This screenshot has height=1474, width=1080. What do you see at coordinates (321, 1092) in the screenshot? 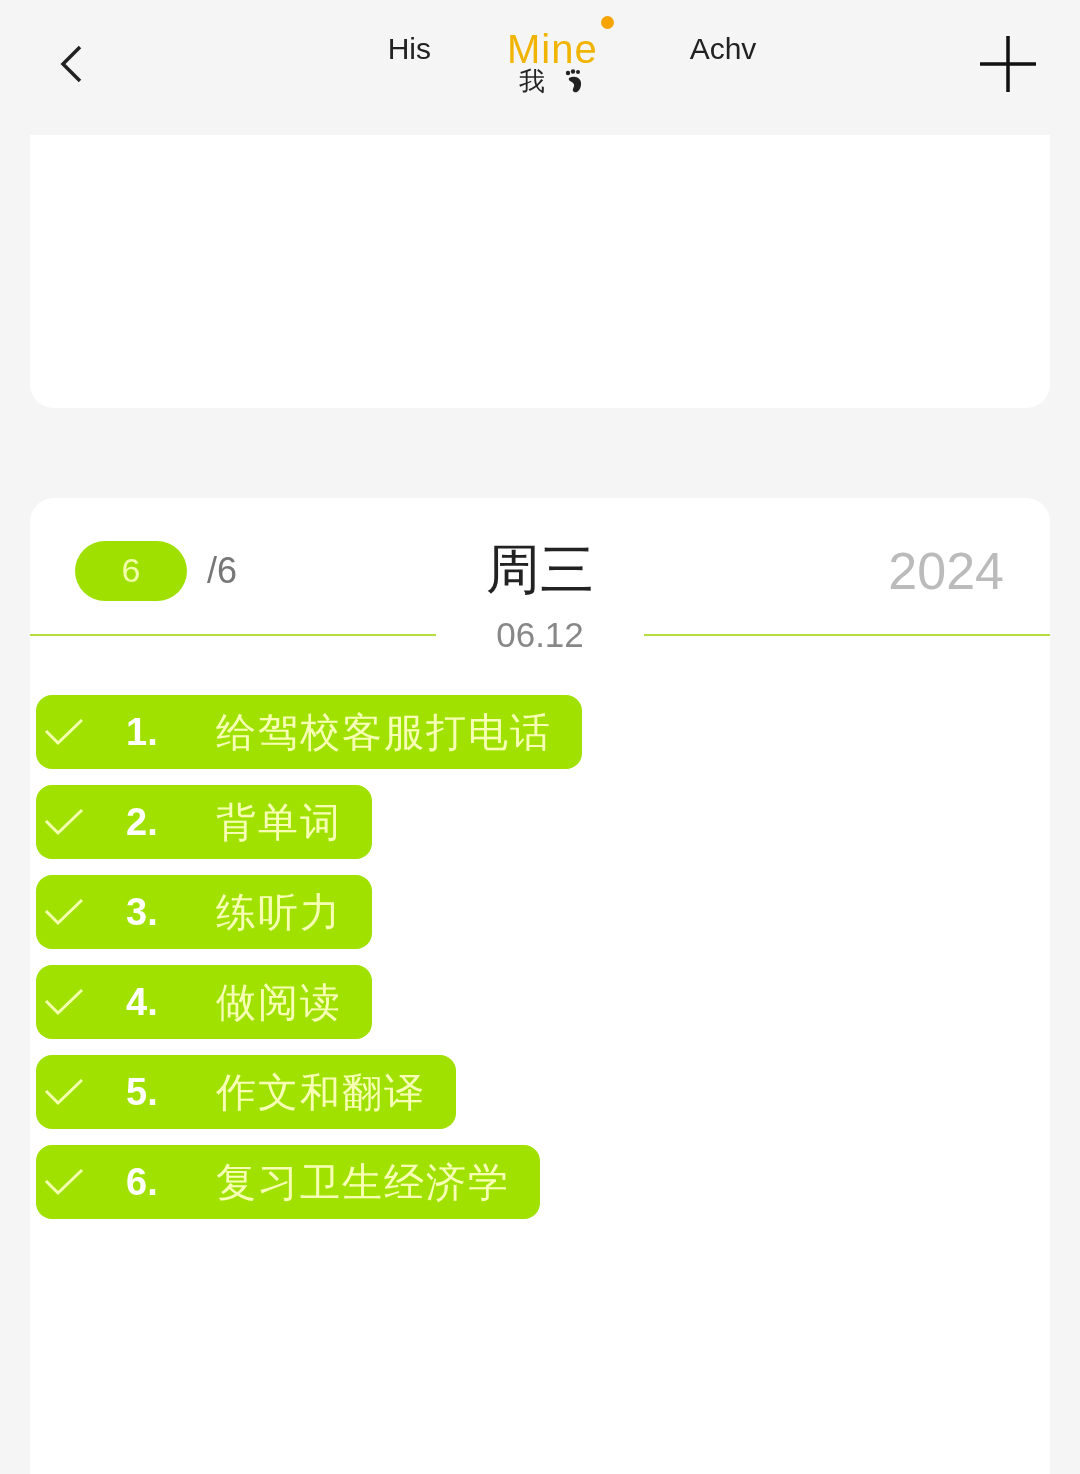
I see `task-text: 作文和翻译` at bounding box center [321, 1092].